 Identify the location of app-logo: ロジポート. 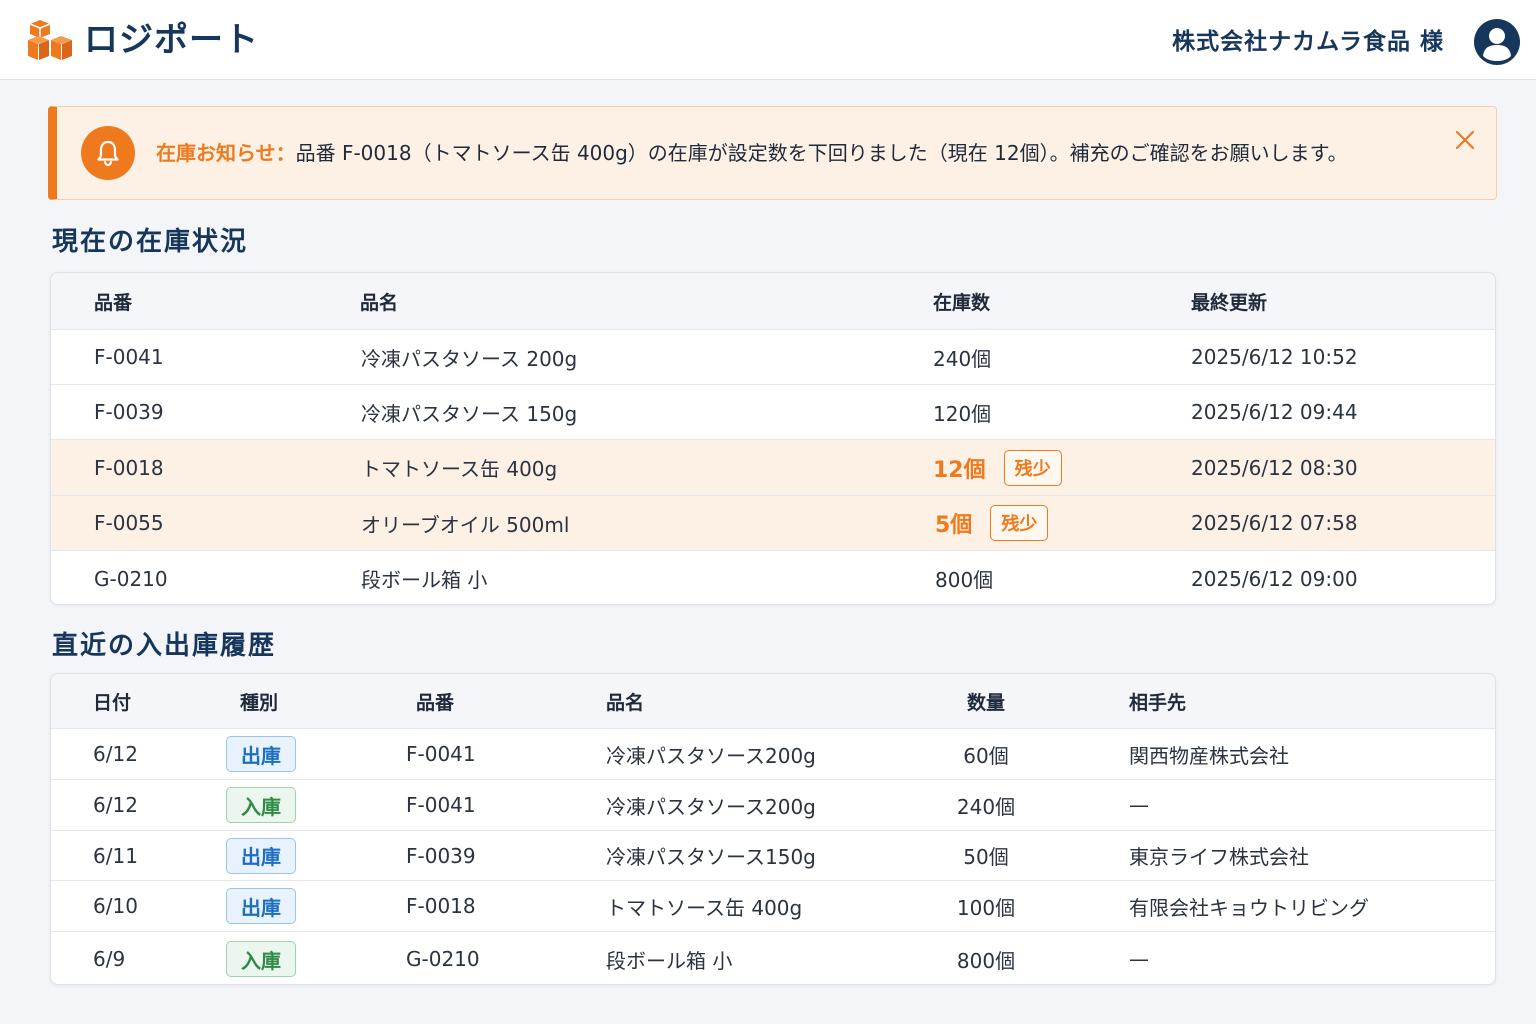
(142, 40).